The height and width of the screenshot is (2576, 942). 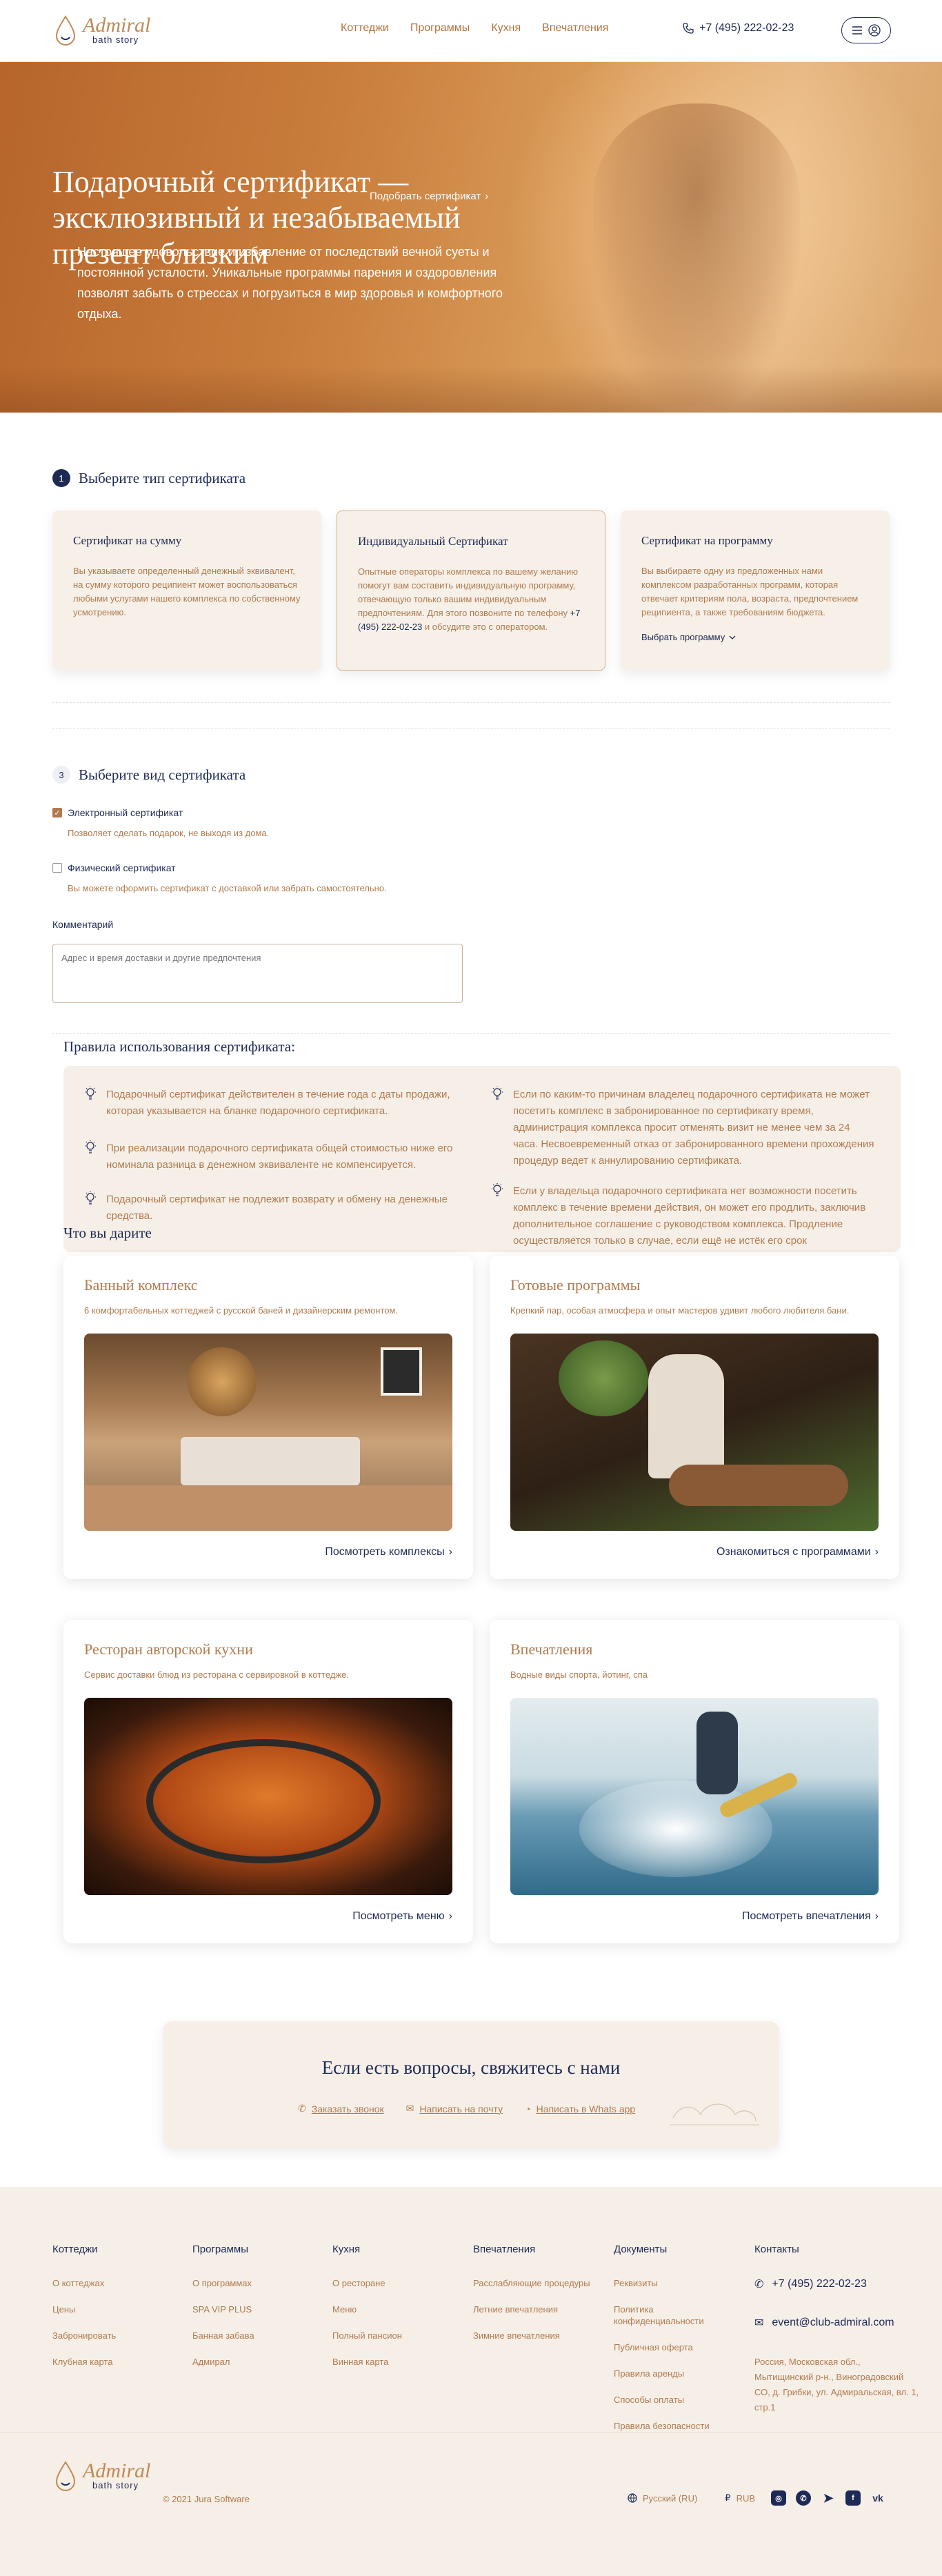 I want to click on choose-program-link: Выбрать программу, so click(x=755, y=637).